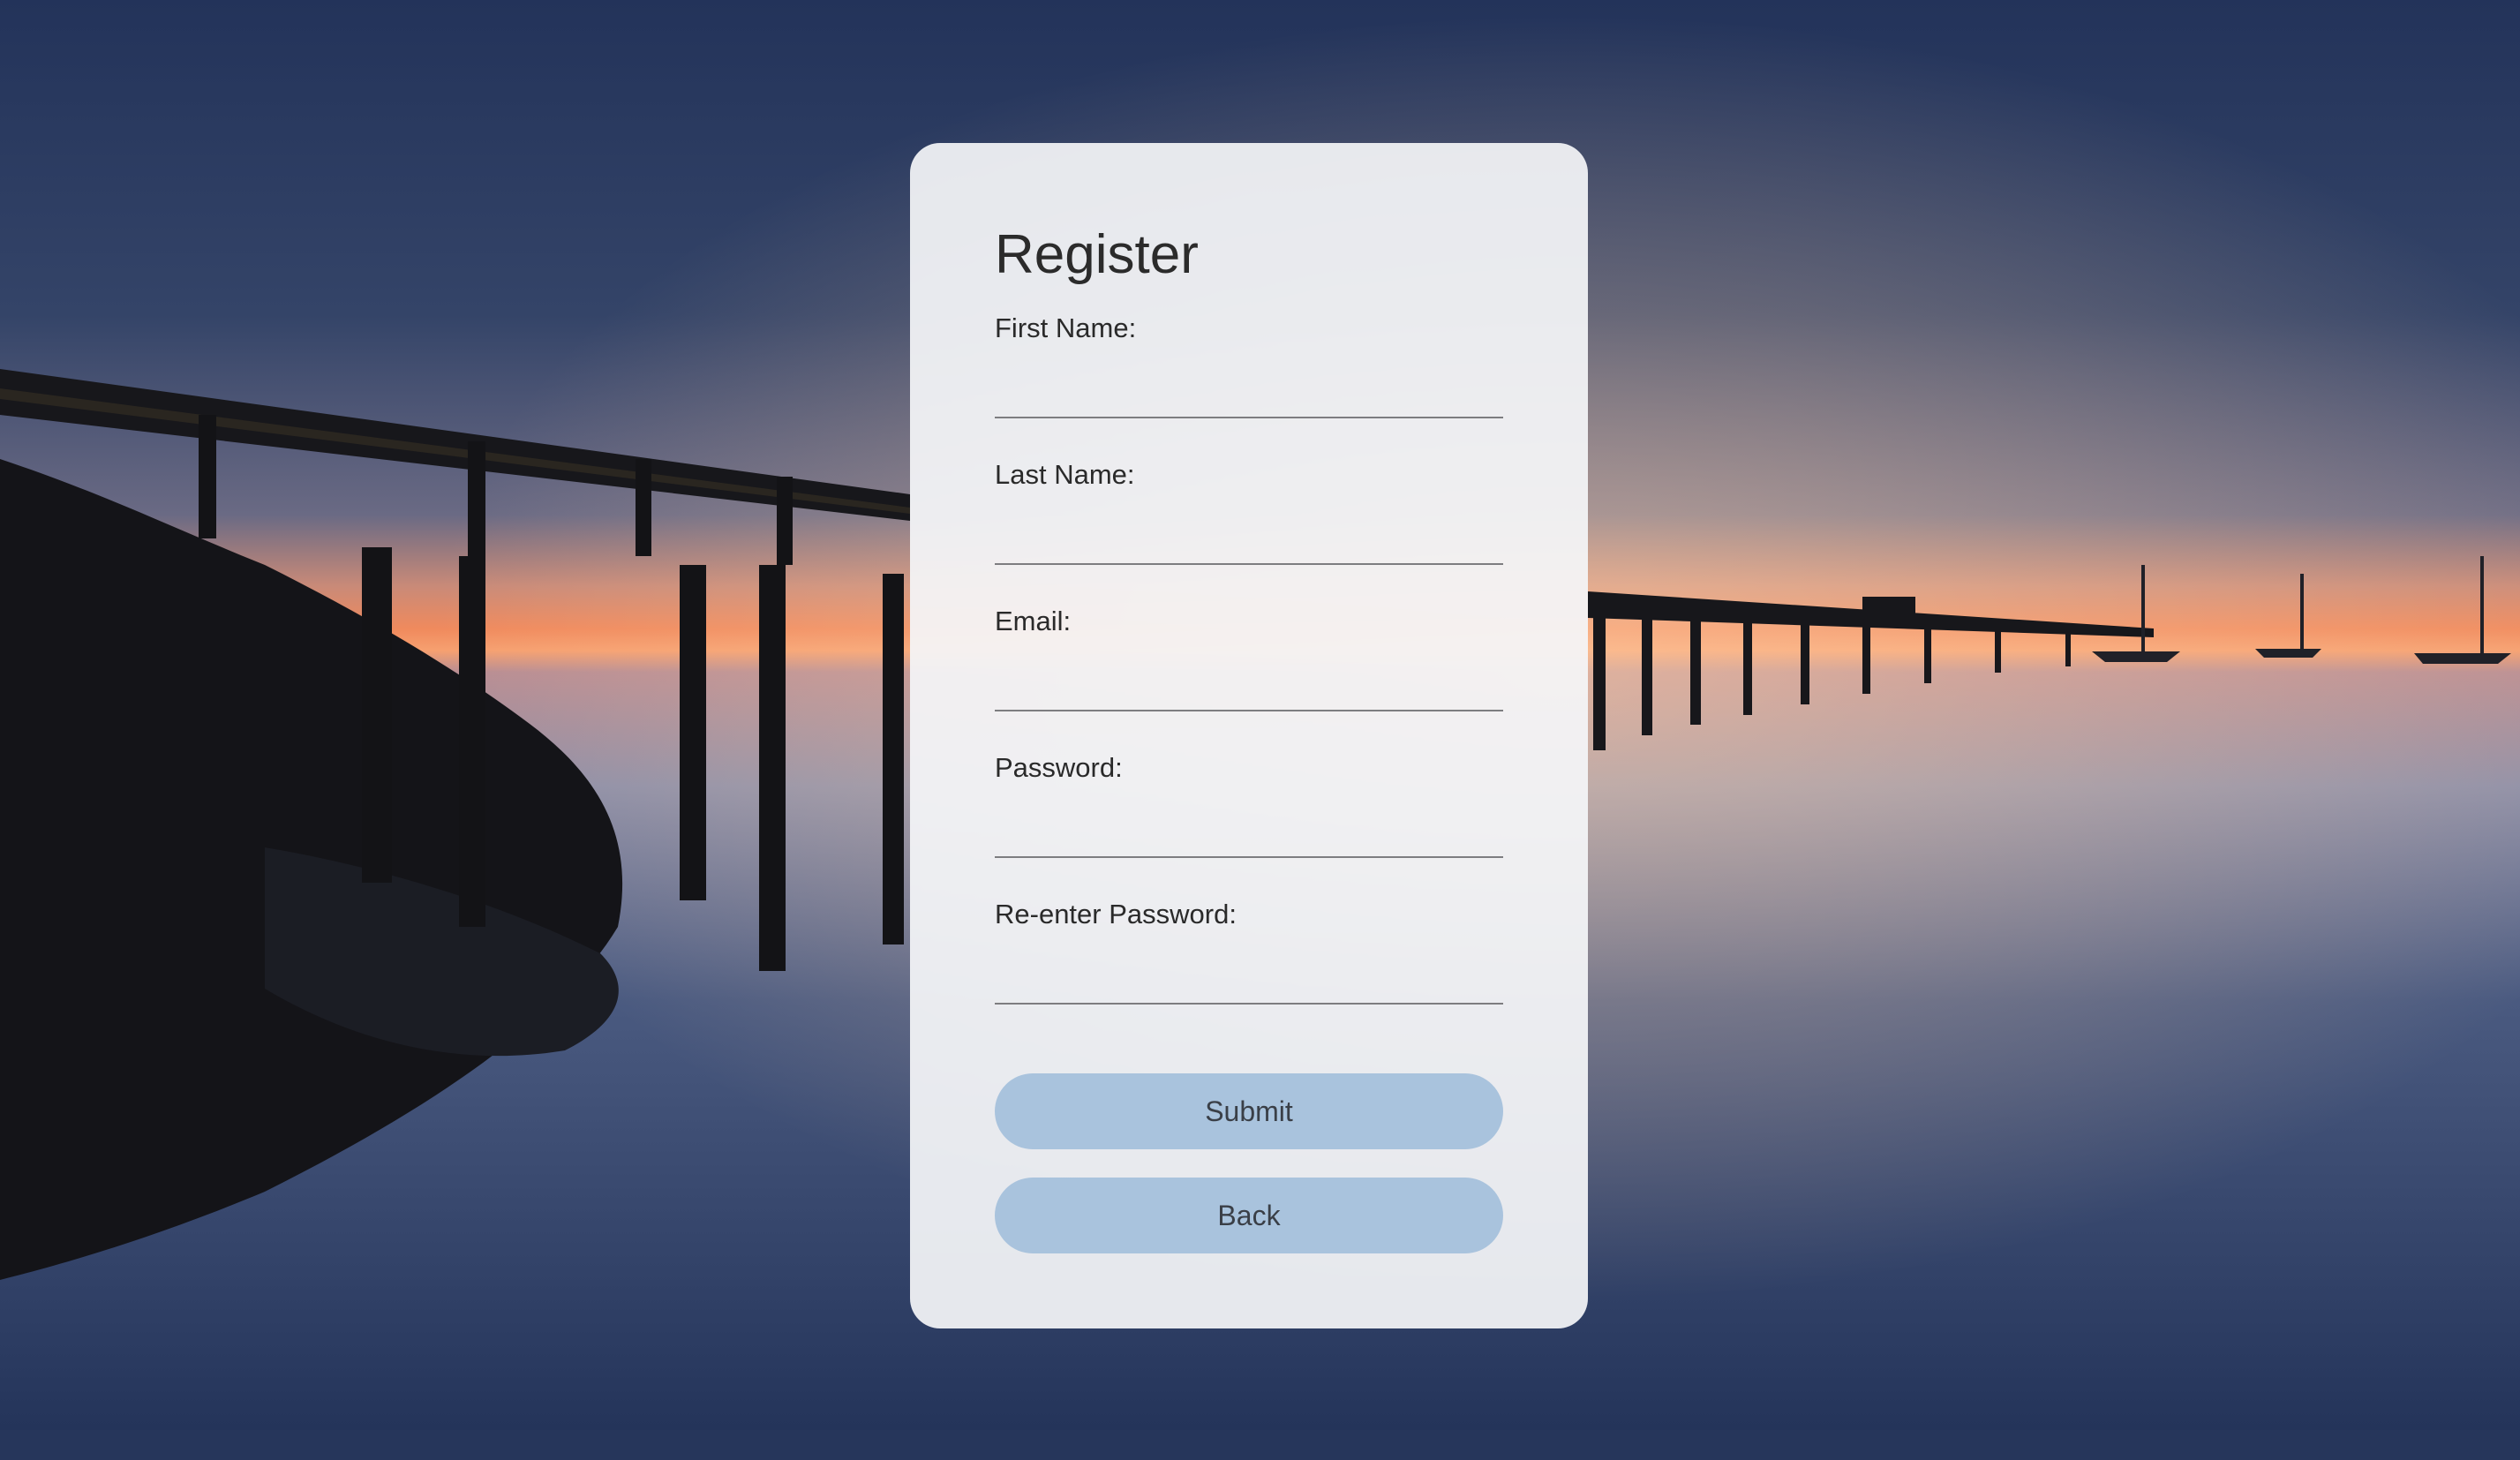 Image resolution: width=2520 pixels, height=1460 pixels. Describe the element at coordinates (1249, 978) in the screenshot. I see `confirm-password-input` at that location.